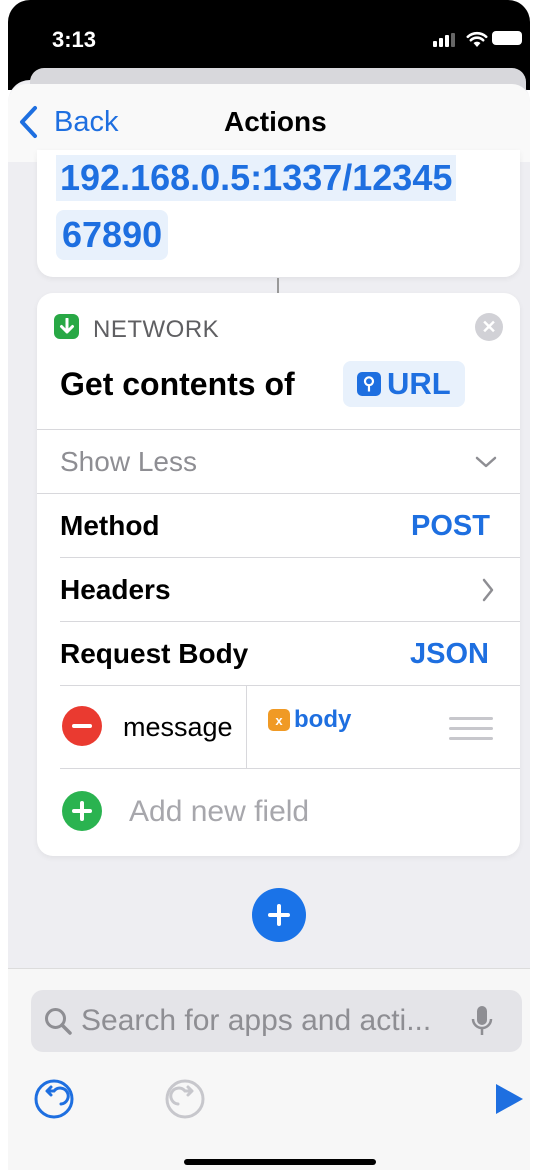  What do you see at coordinates (419, 383) in the screenshot?
I see `url-token-label: URL` at bounding box center [419, 383].